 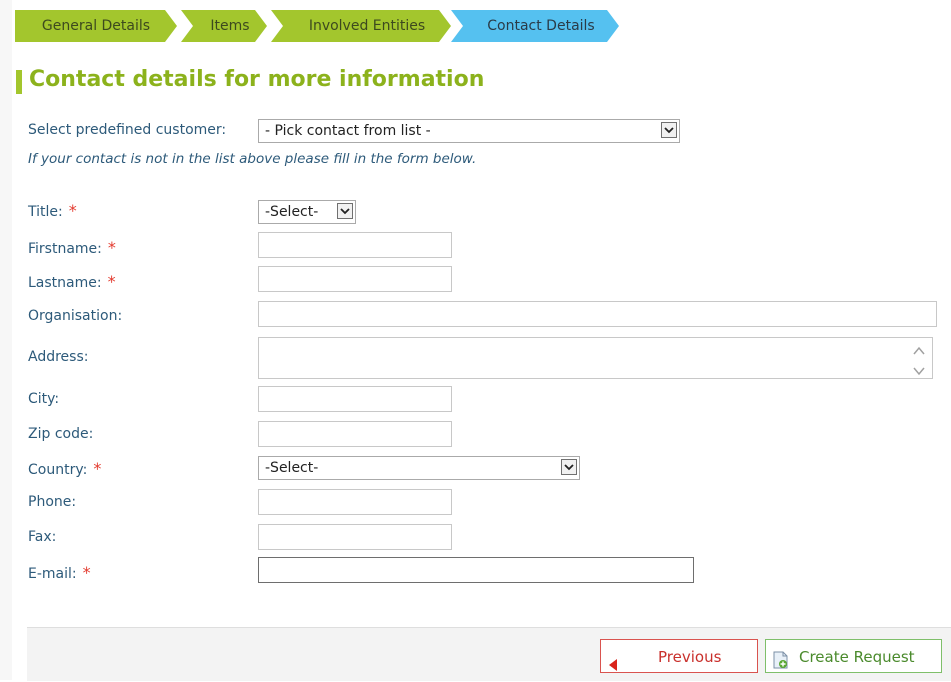 What do you see at coordinates (595, 358) in the screenshot?
I see `address-textarea` at bounding box center [595, 358].